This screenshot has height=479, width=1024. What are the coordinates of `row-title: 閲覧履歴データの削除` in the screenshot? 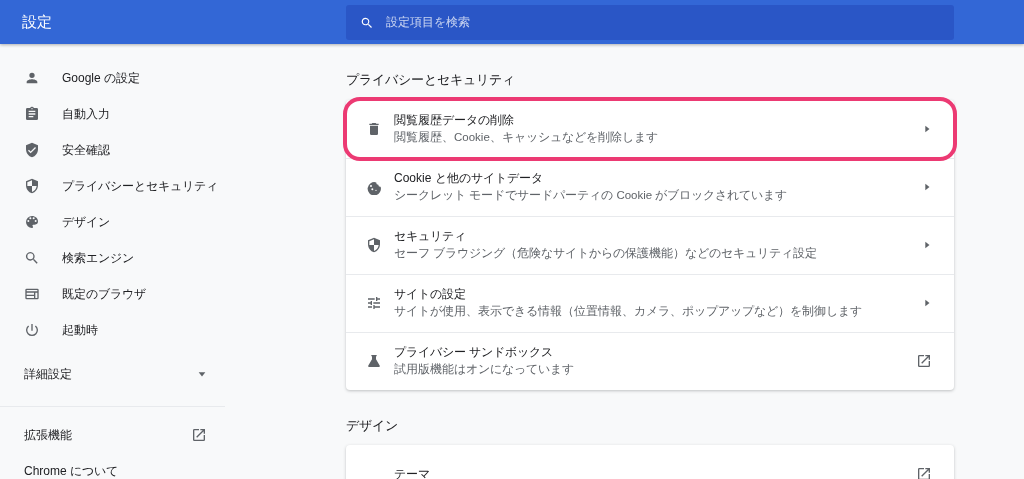 It's located at (454, 120).